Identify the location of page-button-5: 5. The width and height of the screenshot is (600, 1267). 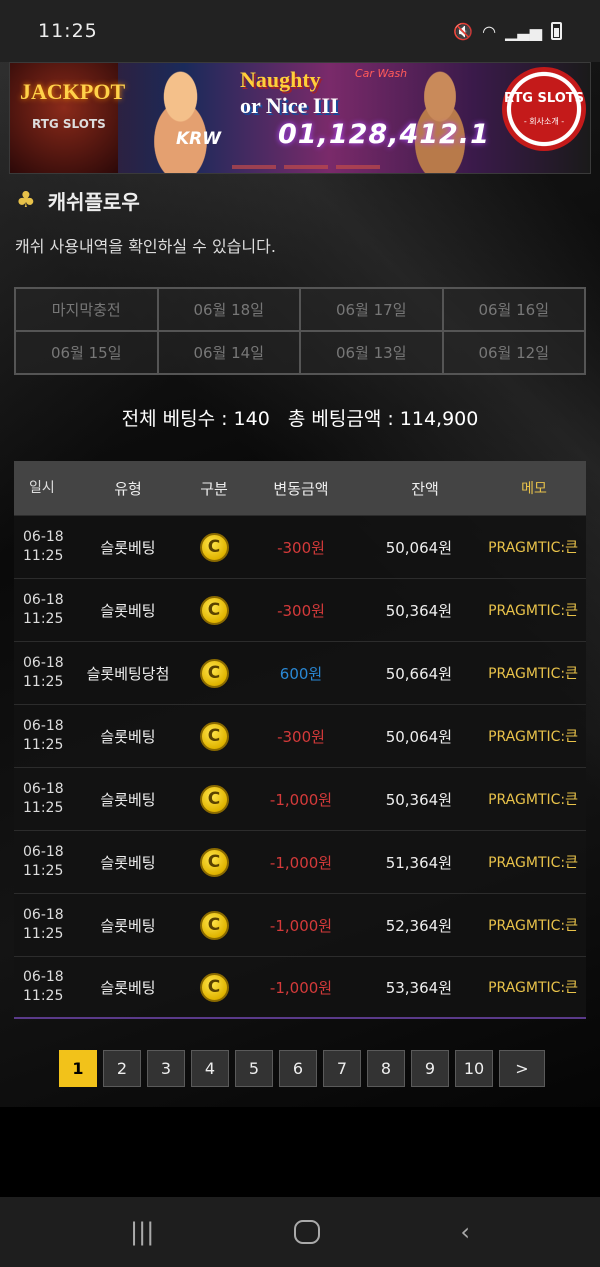
(254, 1068).